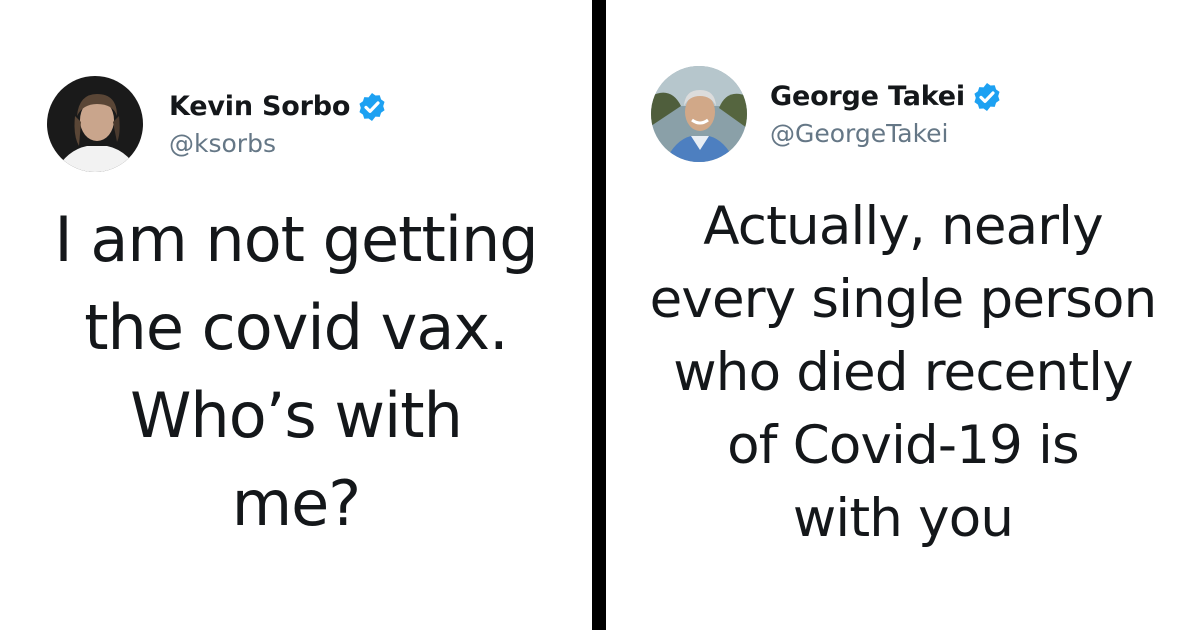 This screenshot has height=630, width=1200. Describe the element at coordinates (296, 327) in the screenshot. I see `tweet-text-line: the covid vax.` at that location.